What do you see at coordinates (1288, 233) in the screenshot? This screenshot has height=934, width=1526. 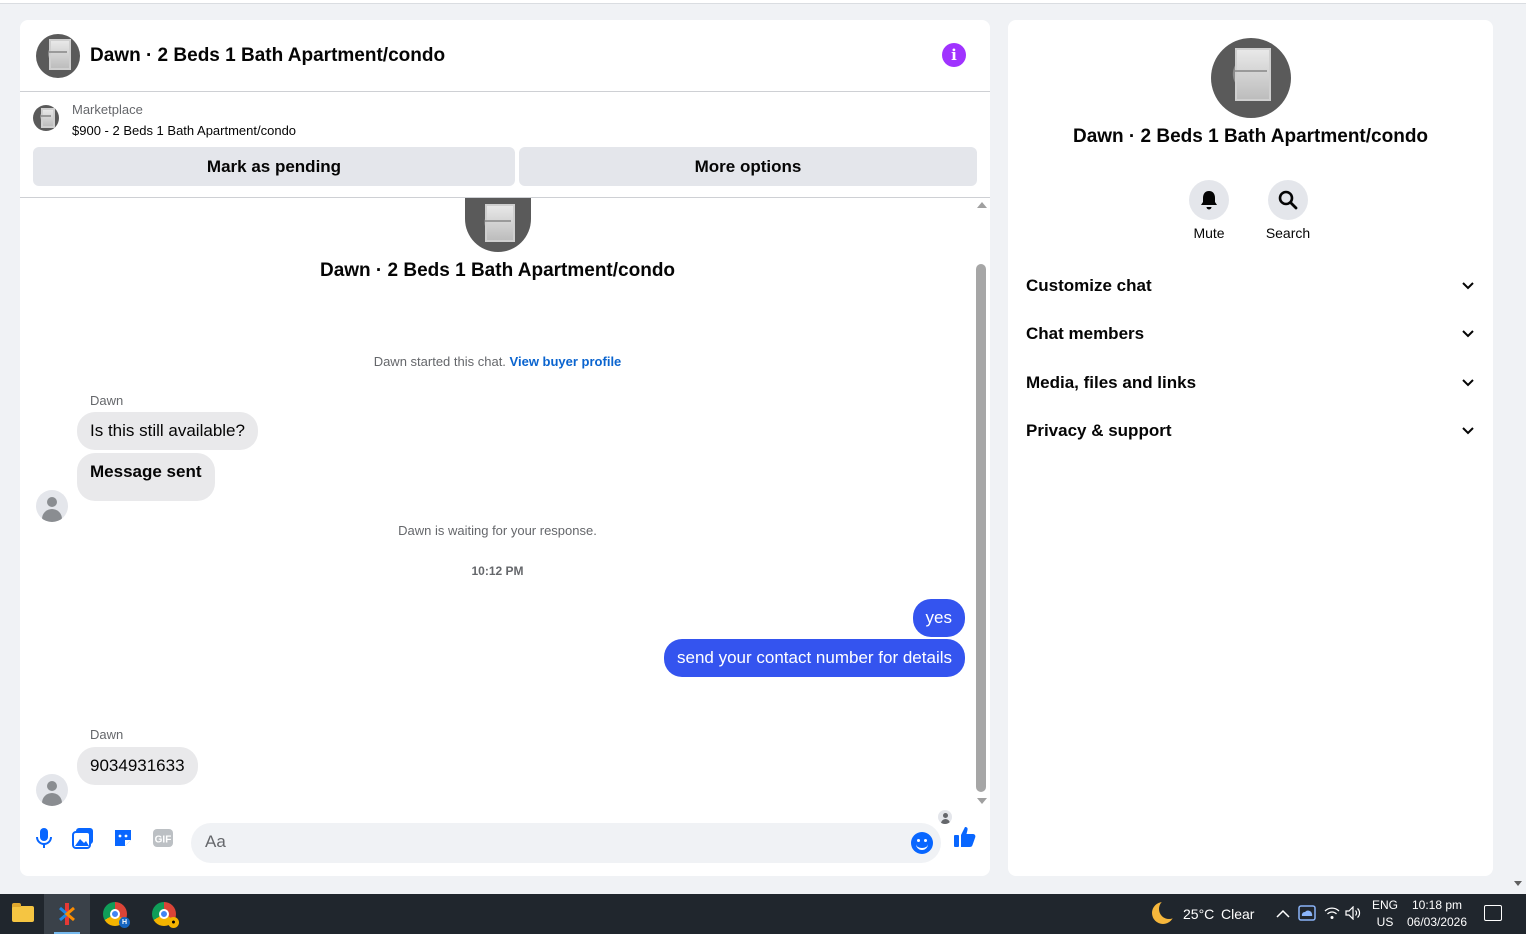 I see `search-label: Search` at bounding box center [1288, 233].